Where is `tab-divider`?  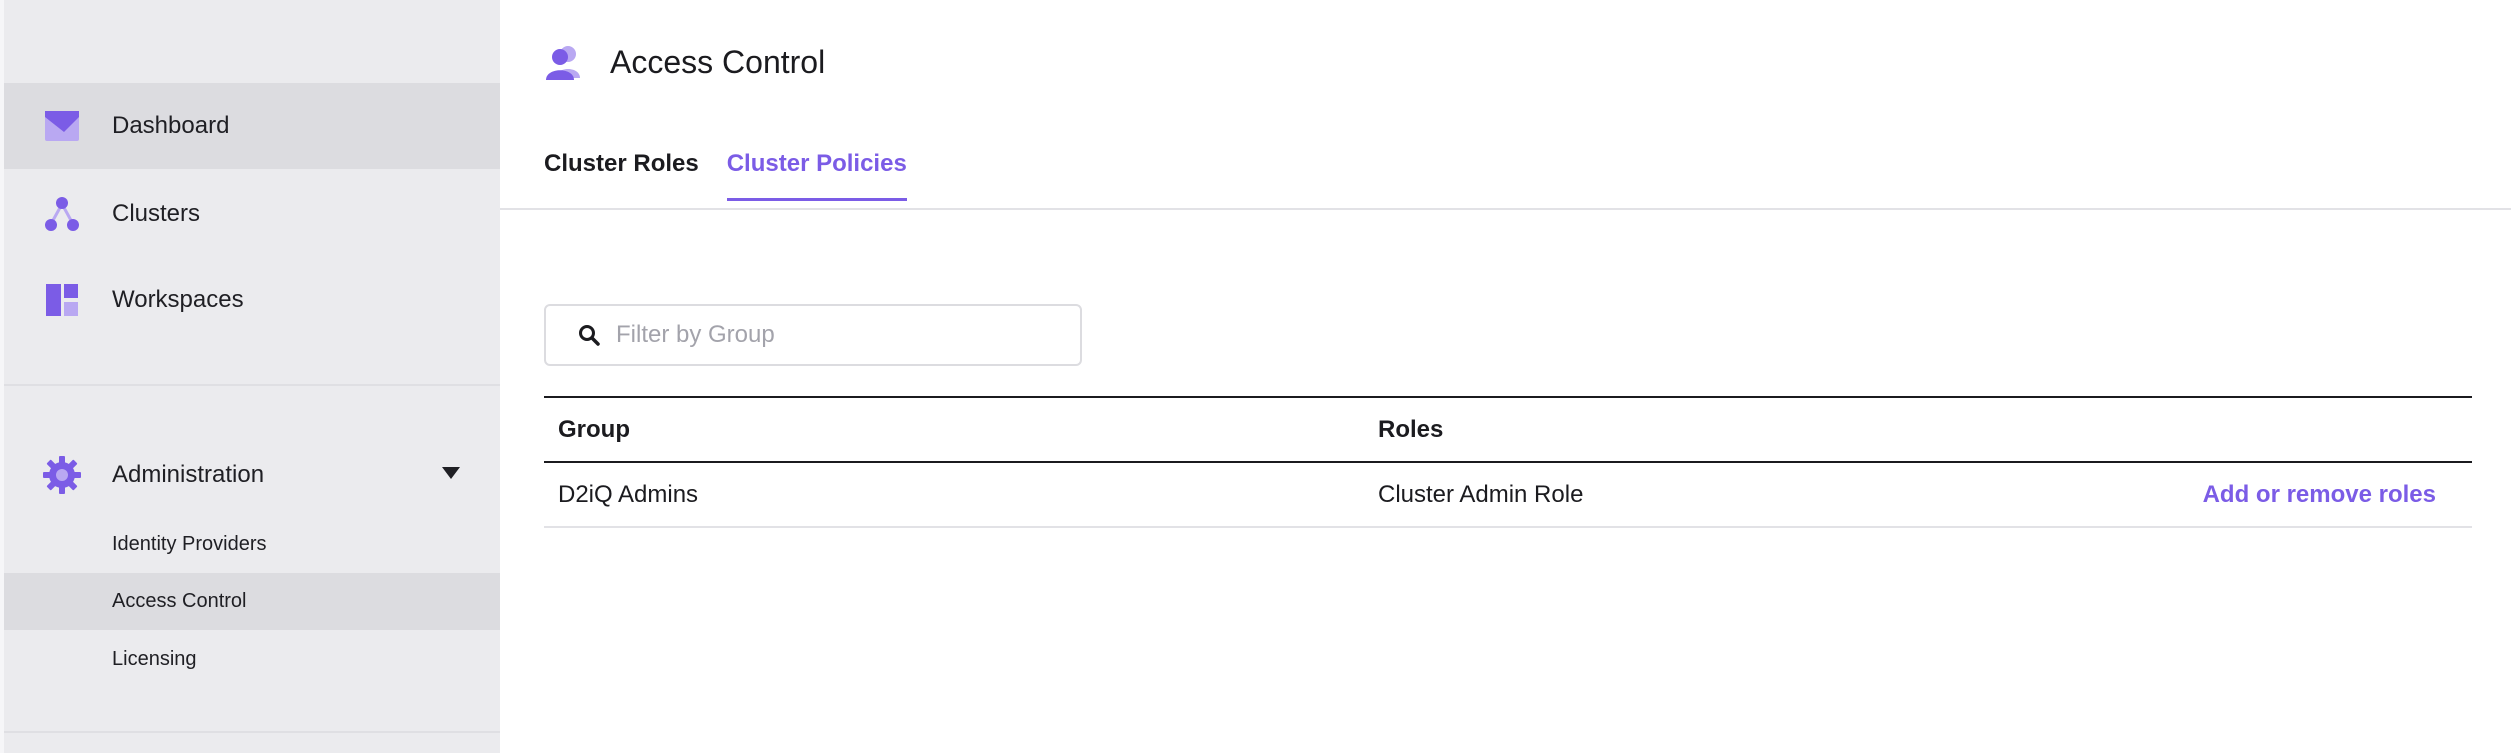
tab-divider is located at coordinates (1505, 209).